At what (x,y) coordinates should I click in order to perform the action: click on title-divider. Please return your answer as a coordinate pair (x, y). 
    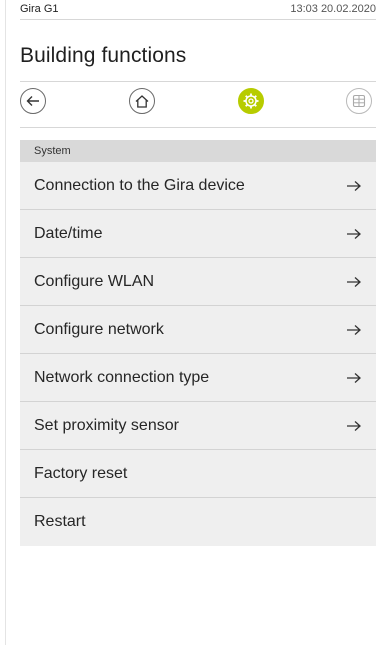
    Looking at the image, I should click on (198, 81).